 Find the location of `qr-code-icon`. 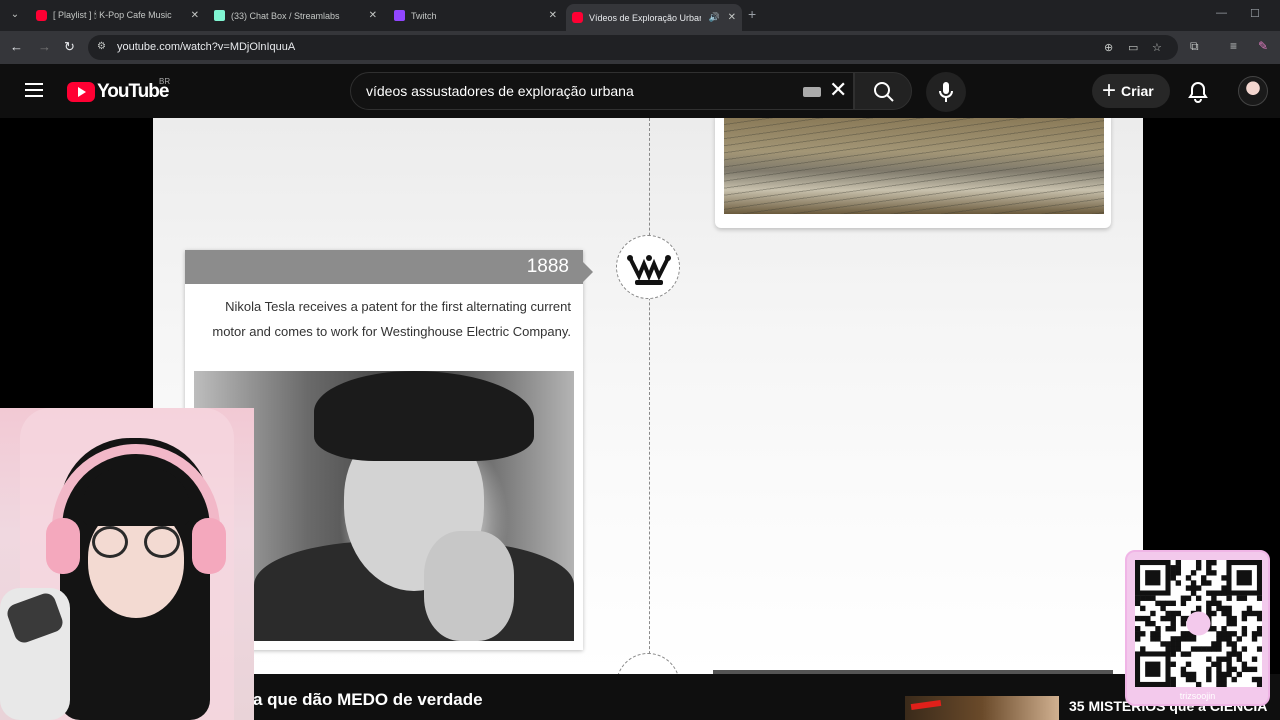

qr-code-icon is located at coordinates (1199, 624).